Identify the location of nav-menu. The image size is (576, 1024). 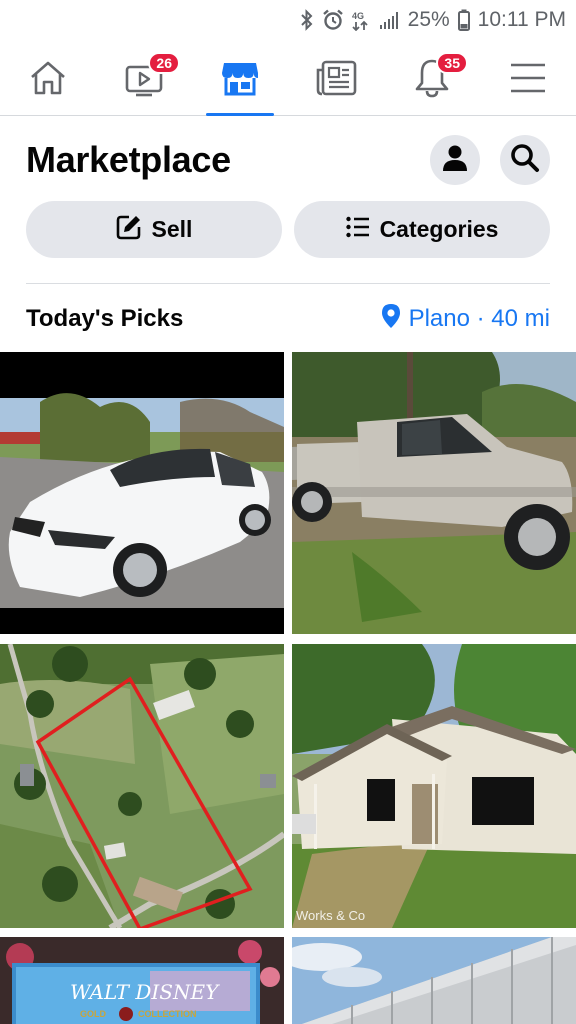
(528, 77).